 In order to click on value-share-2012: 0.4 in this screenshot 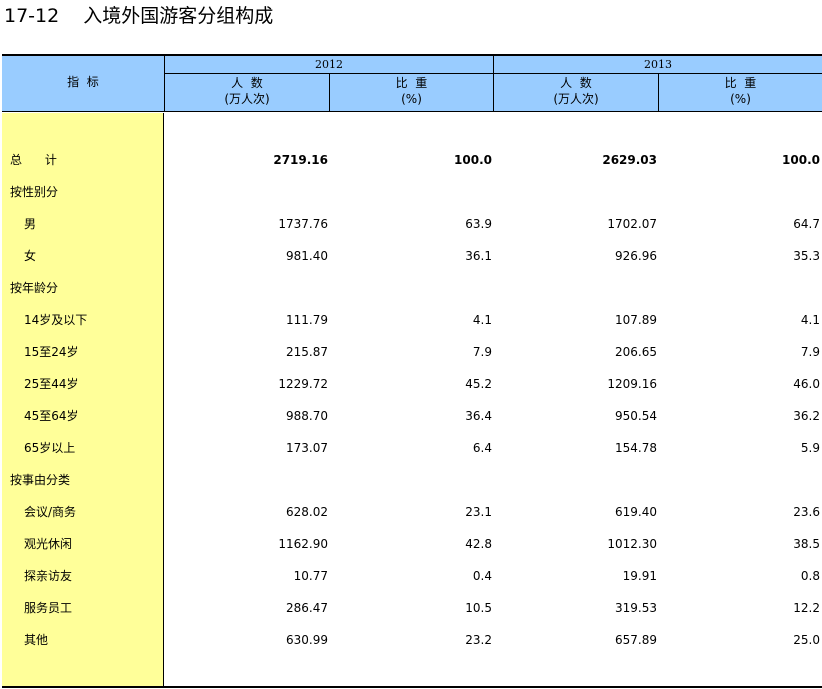, I will do `click(482, 576)`.